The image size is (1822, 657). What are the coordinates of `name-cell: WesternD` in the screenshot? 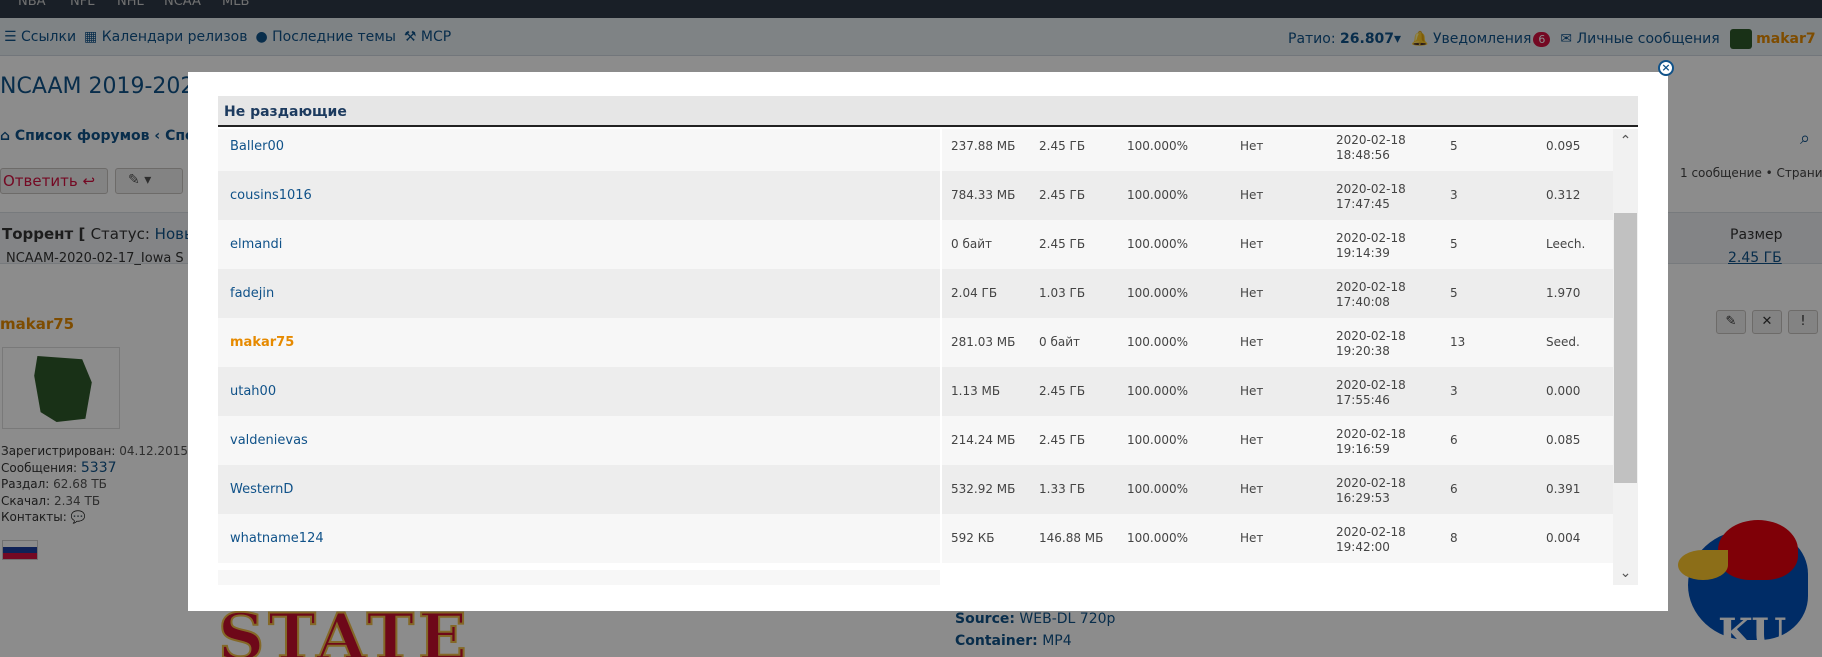 It's located at (579, 489).